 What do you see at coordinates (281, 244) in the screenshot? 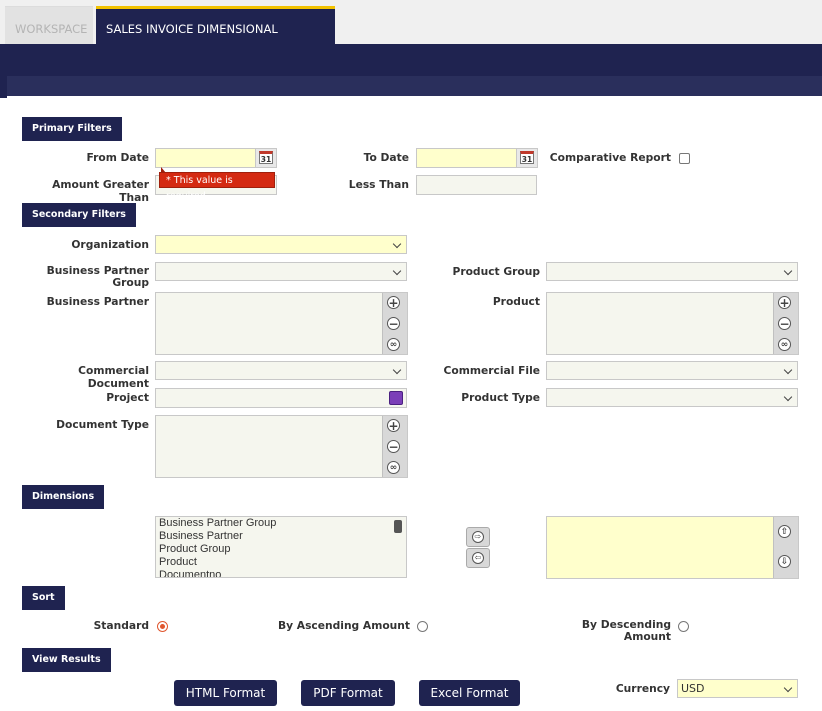
I see `organization-select` at bounding box center [281, 244].